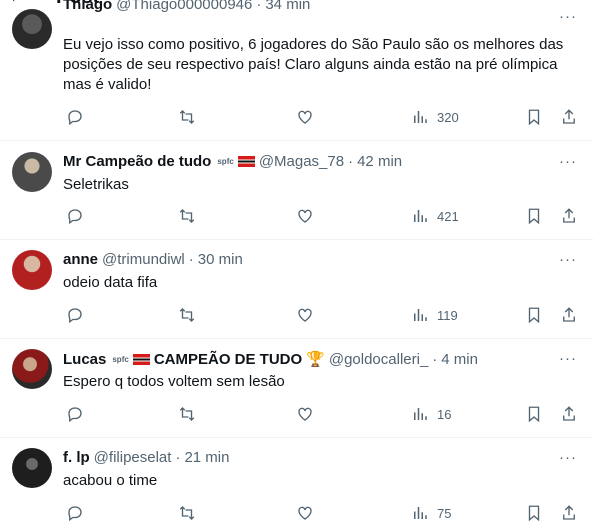 The width and height of the screenshot is (593, 532). Describe the element at coordinates (323, 514) in the screenshot. I see `tweet-actions: 75` at that location.